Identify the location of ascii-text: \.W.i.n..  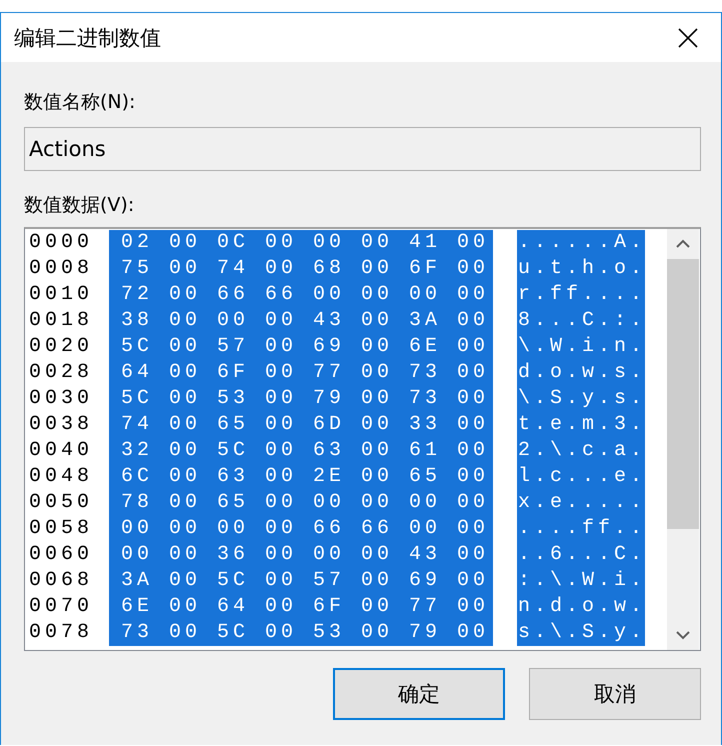
(581, 347).